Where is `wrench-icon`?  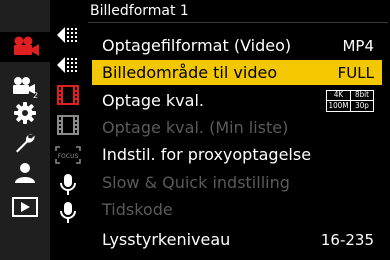
wrench-icon is located at coordinates (25, 143).